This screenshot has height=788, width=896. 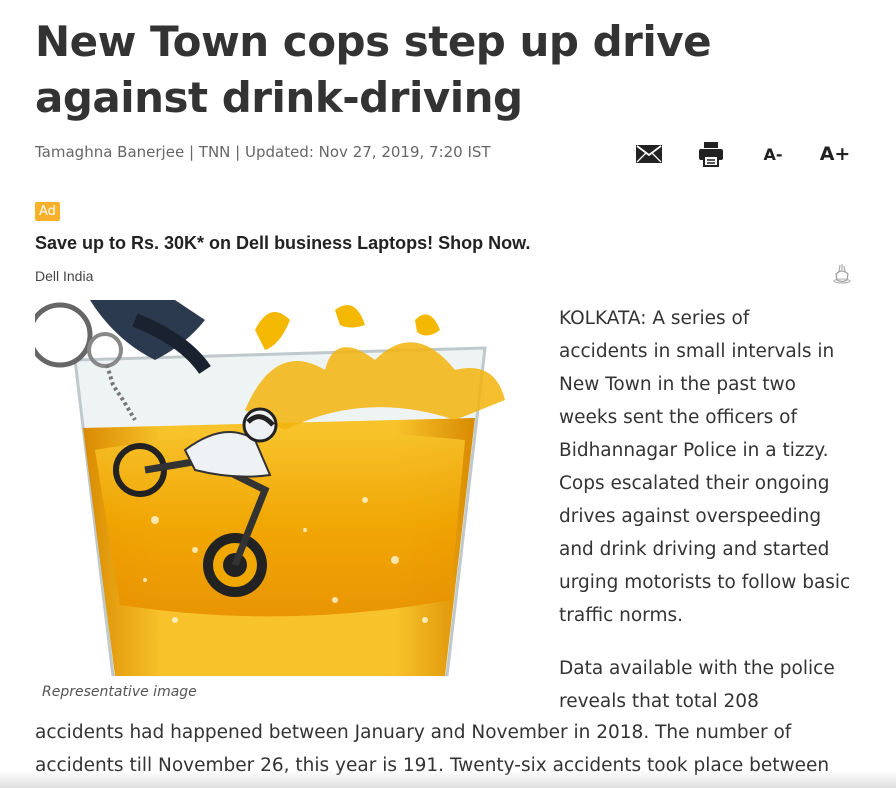 I want to click on article-tools: A- A+, so click(x=745, y=154).